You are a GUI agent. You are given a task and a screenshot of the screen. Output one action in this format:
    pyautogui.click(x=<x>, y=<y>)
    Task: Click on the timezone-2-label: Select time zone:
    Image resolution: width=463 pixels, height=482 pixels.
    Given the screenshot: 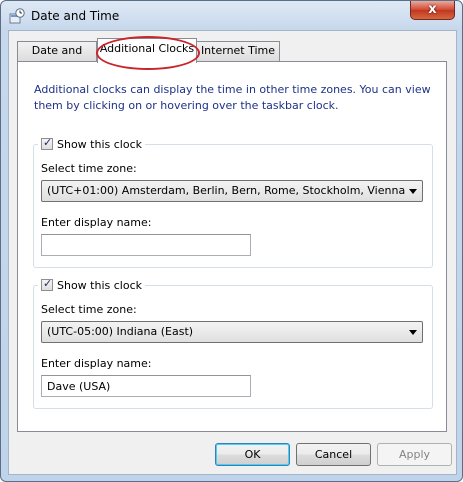 What is the action you would take?
    pyautogui.click(x=89, y=309)
    